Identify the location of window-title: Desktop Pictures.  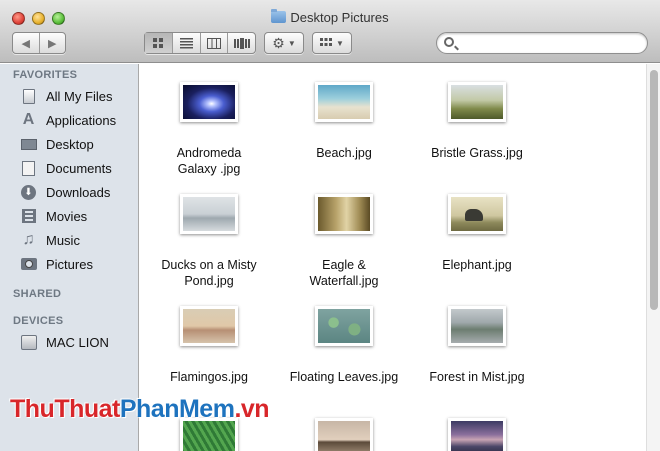
(330, 17).